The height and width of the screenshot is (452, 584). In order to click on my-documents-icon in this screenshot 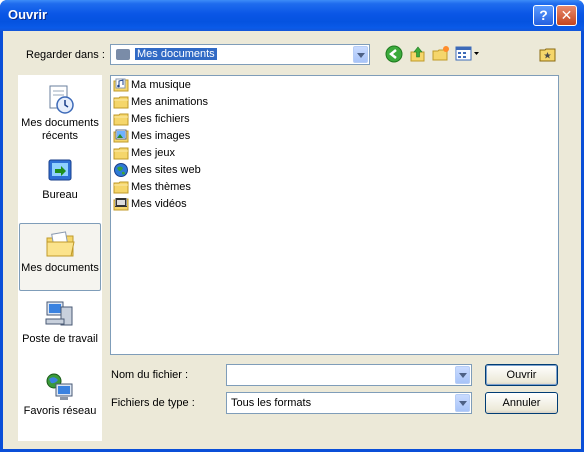, I will do `click(60, 244)`.